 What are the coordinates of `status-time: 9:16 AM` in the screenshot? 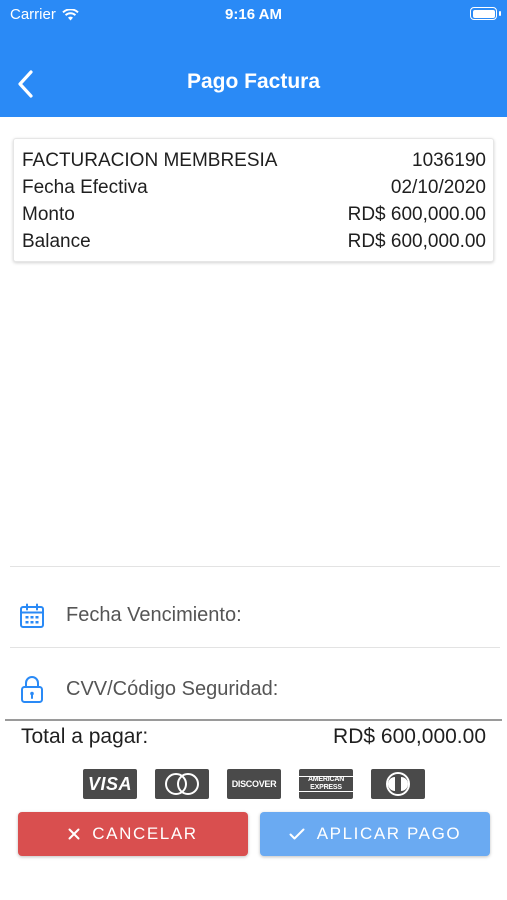 It's located at (253, 14).